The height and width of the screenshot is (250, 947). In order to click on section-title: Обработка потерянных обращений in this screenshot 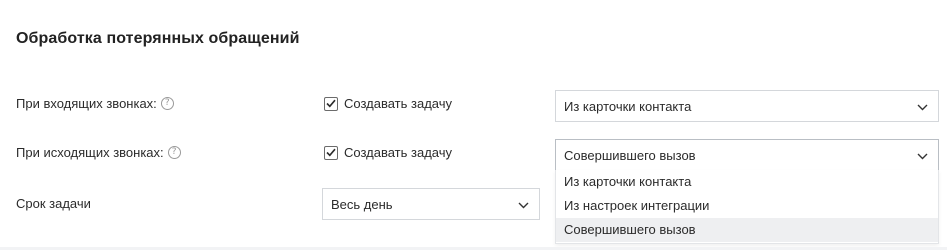, I will do `click(158, 38)`.